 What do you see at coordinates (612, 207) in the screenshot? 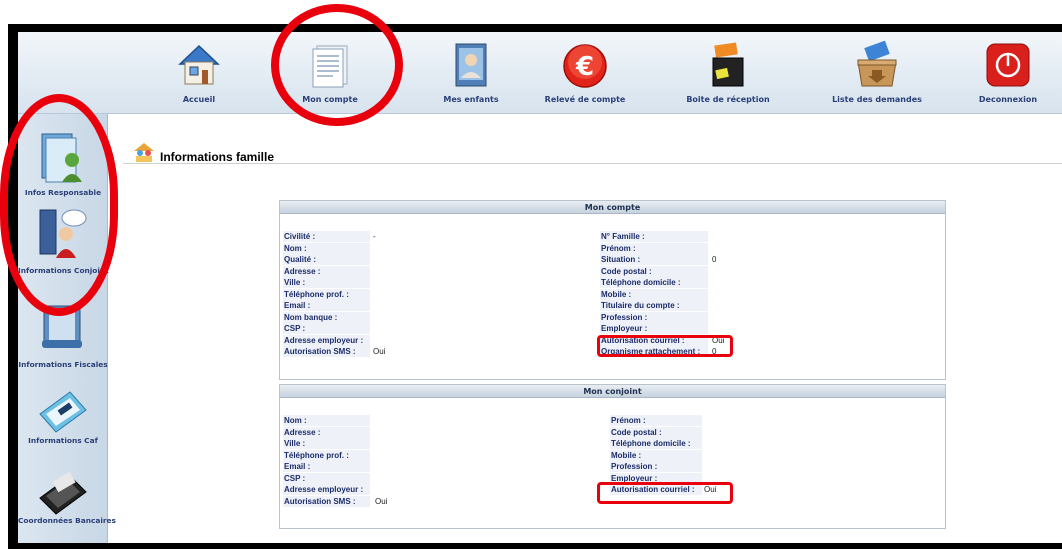
I see `panel-title: Mon compte` at bounding box center [612, 207].